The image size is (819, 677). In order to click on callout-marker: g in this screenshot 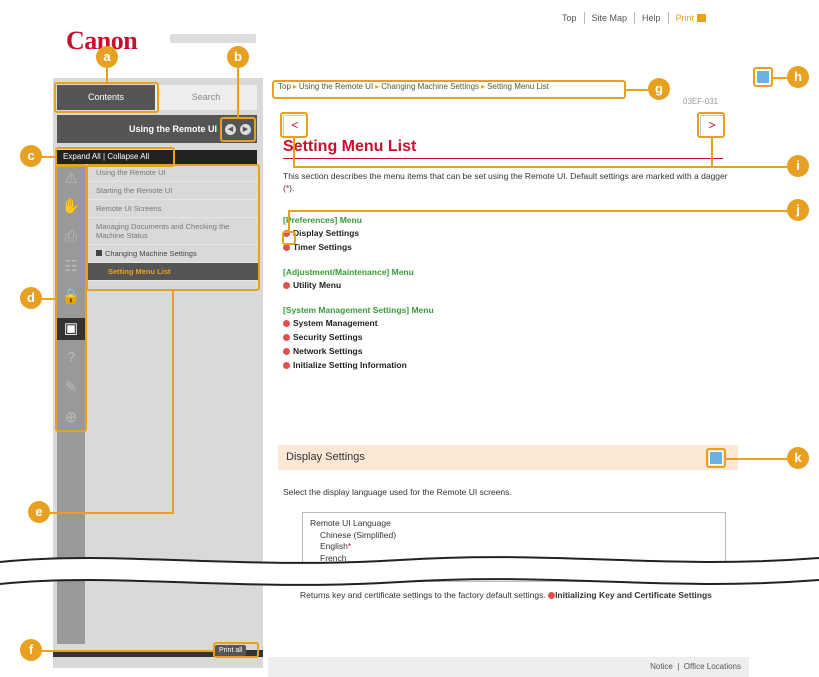, I will do `click(659, 89)`.